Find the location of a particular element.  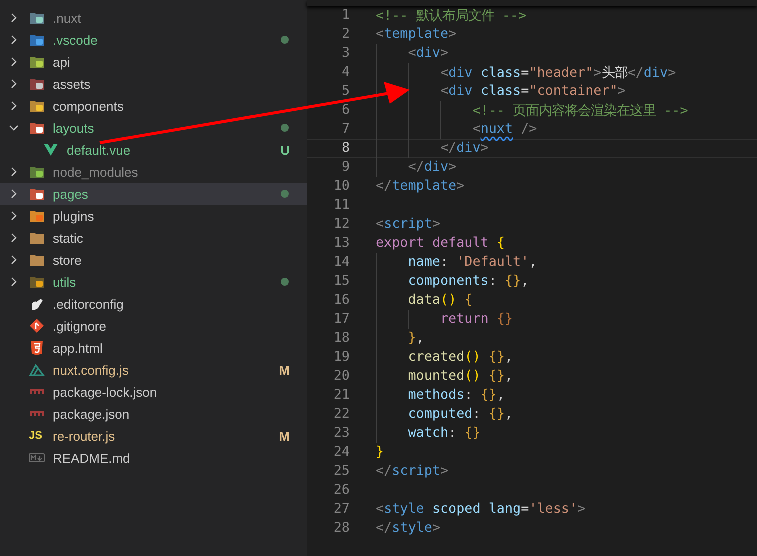

file-name: utils is located at coordinates (65, 282).